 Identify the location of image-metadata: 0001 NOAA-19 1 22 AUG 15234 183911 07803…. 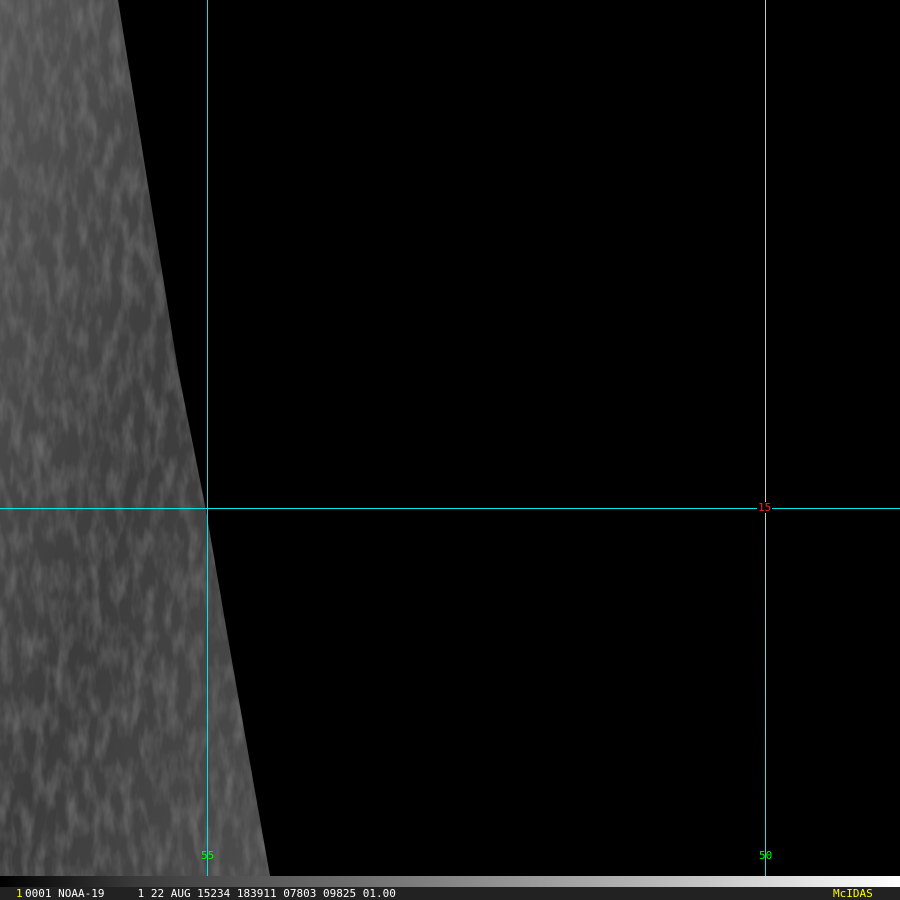
(210, 893).